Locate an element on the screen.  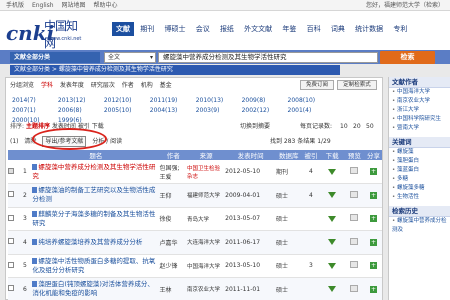
year-filter-item: 2006(8) is located at coordinates (80, 111).